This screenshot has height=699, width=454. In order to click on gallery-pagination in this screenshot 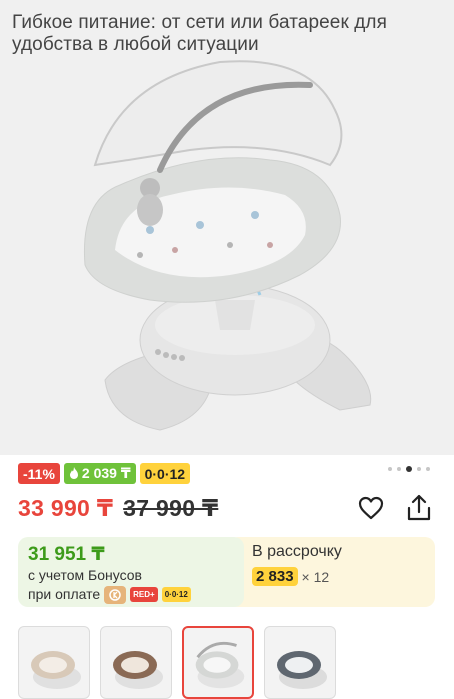, I will do `click(409, 469)`.